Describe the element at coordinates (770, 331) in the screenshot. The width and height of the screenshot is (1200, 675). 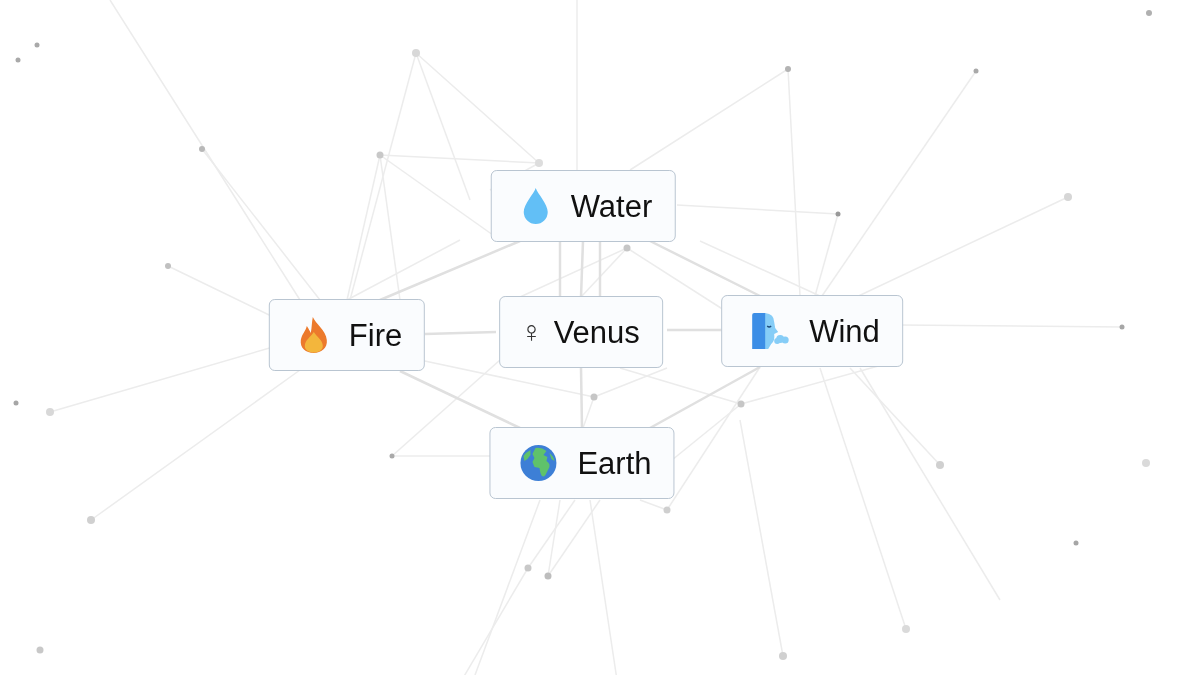
I see `blowing-face-icon` at that location.